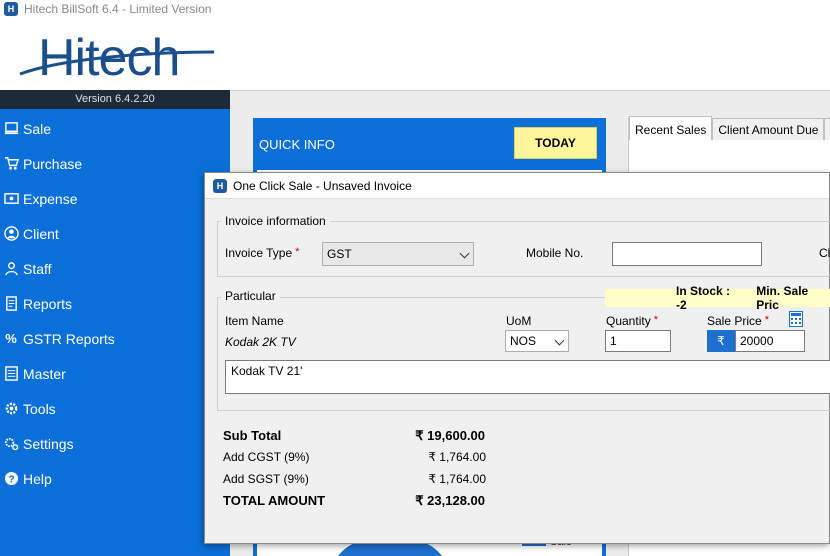 This screenshot has width=830, height=556. What do you see at coordinates (115, 198) in the screenshot?
I see `sidebar-item-expense: Expense` at bounding box center [115, 198].